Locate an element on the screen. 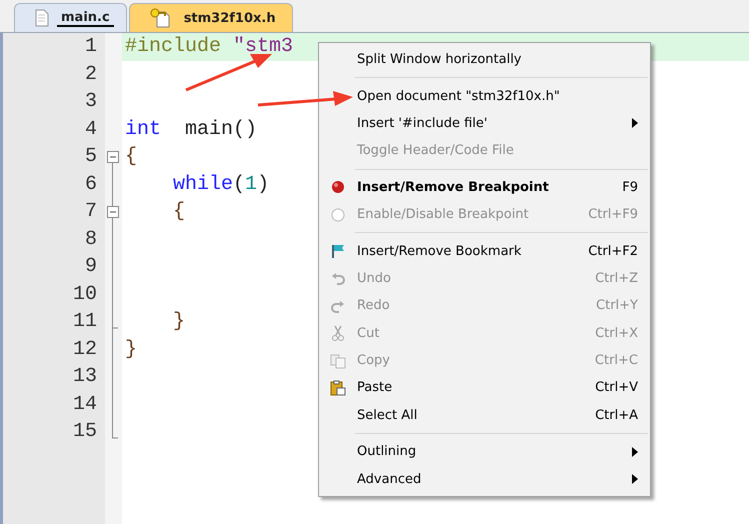 This screenshot has height=524, width=749. flag-icon is located at coordinates (338, 251).